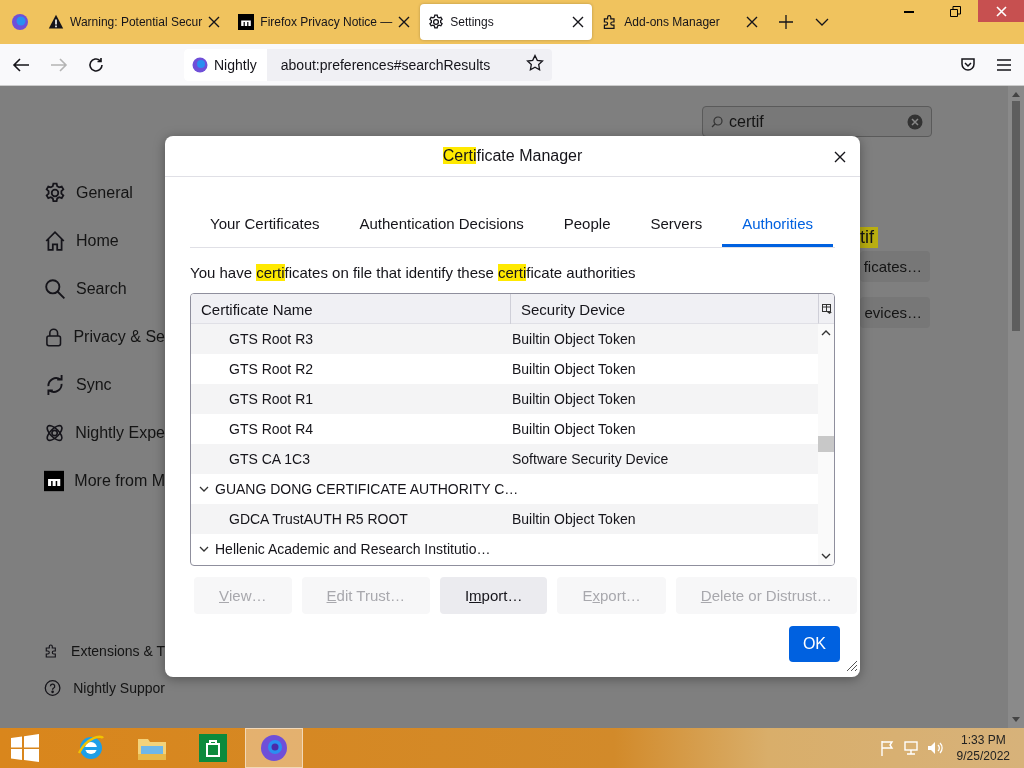 Image resolution: width=1024 pixels, height=768 pixels. What do you see at coordinates (96, 64) in the screenshot?
I see `reload-icon` at bounding box center [96, 64].